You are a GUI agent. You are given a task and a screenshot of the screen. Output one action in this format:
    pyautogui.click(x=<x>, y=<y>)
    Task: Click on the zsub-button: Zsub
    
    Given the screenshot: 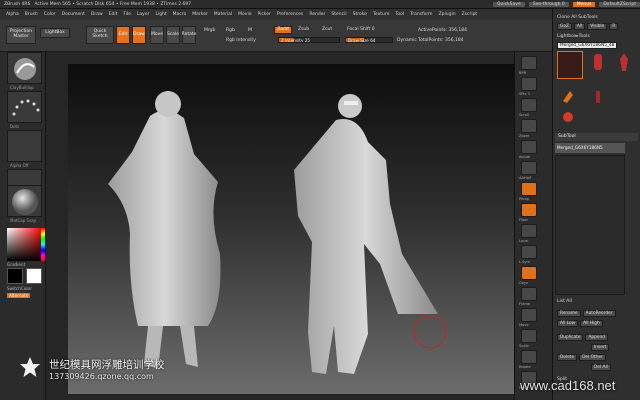 What is the action you would take?
    pyautogui.click(x=303, y=29)
    